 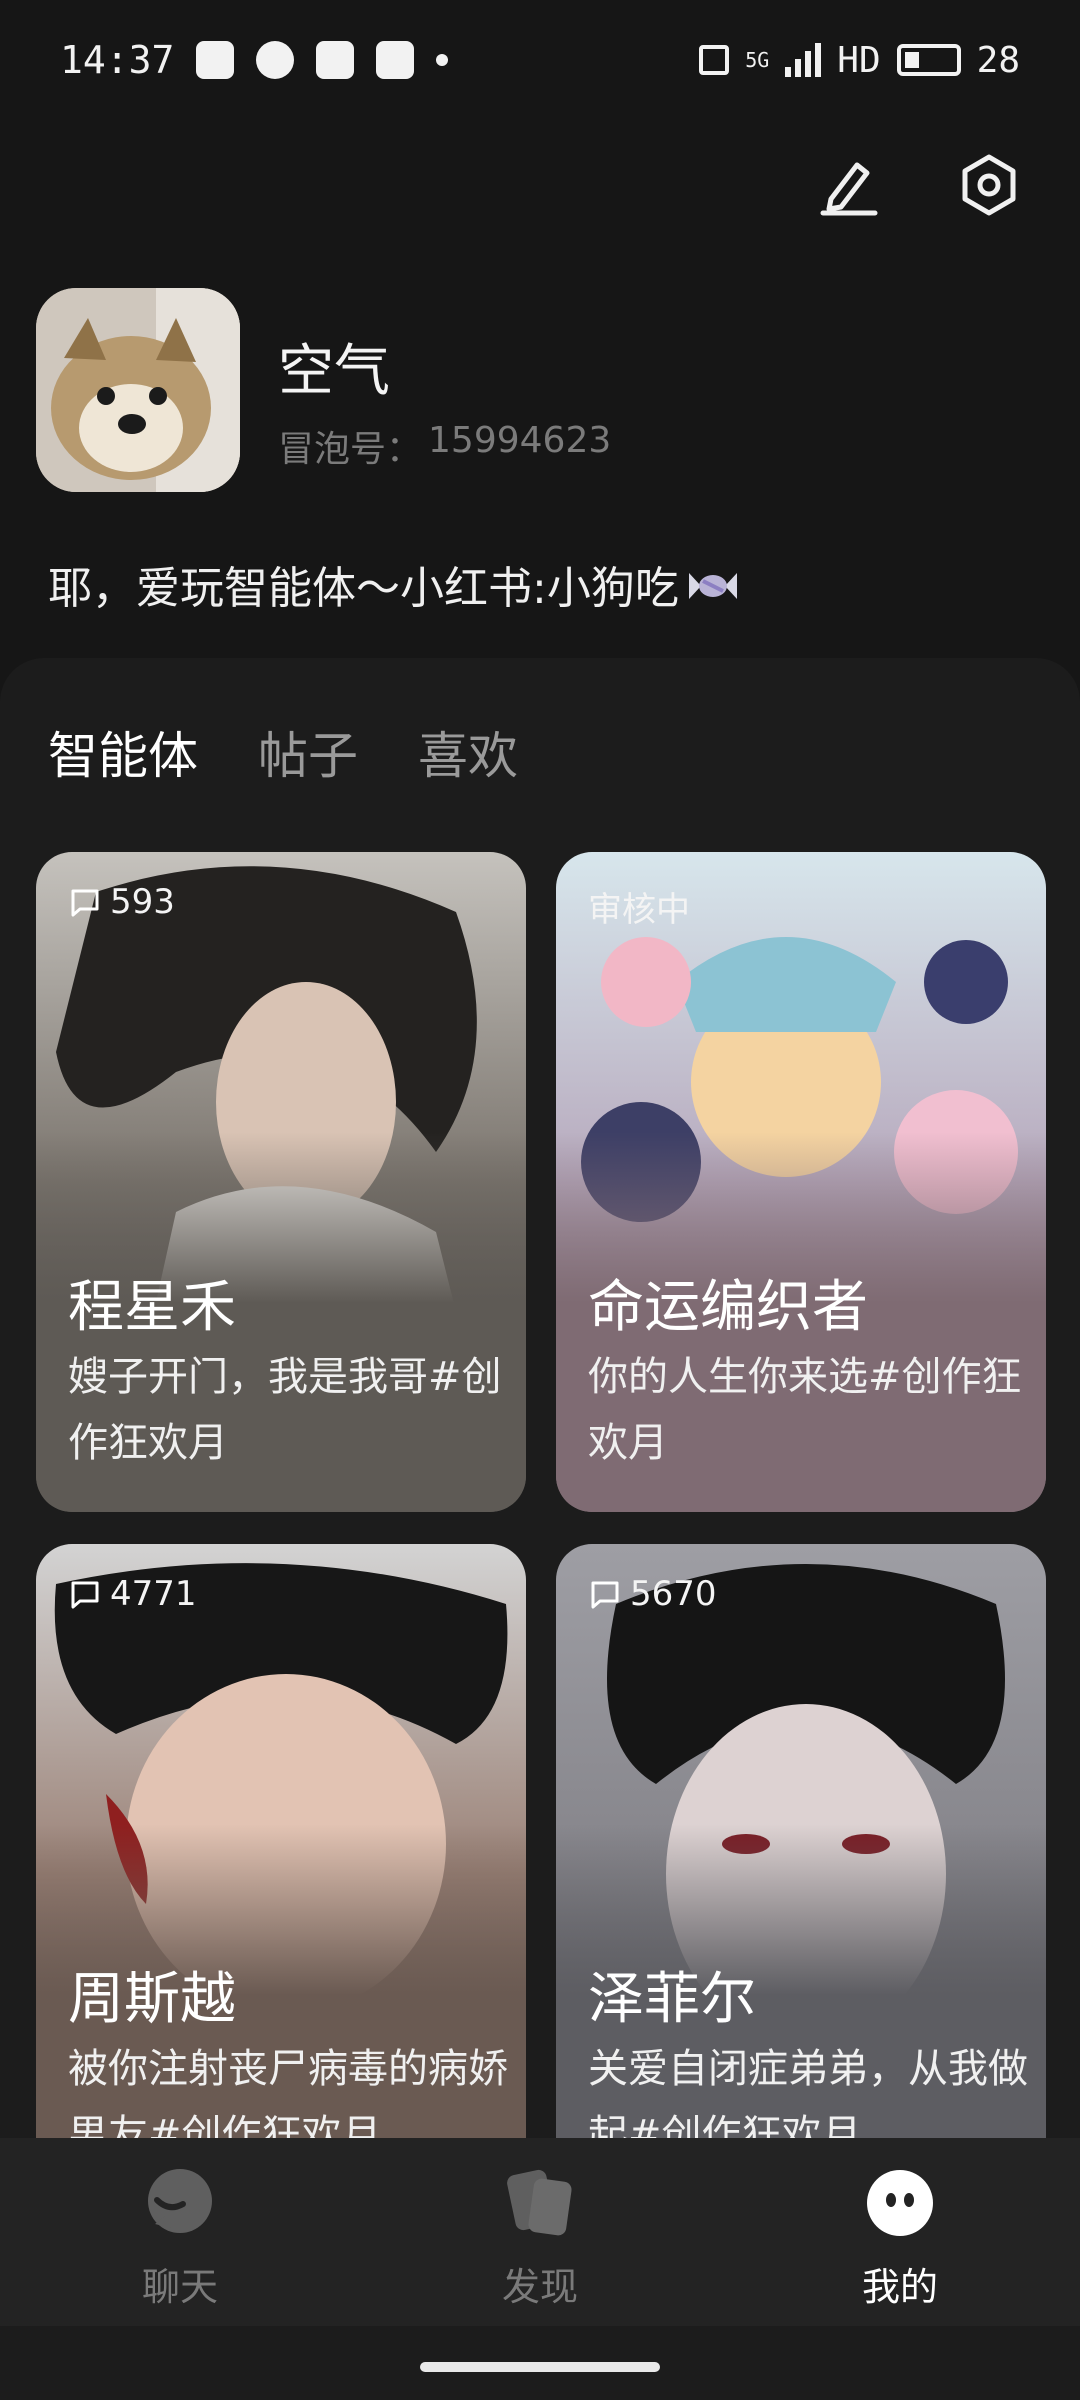 I want to click on review-status-badge: 审核中, so click(x=639, y=906).